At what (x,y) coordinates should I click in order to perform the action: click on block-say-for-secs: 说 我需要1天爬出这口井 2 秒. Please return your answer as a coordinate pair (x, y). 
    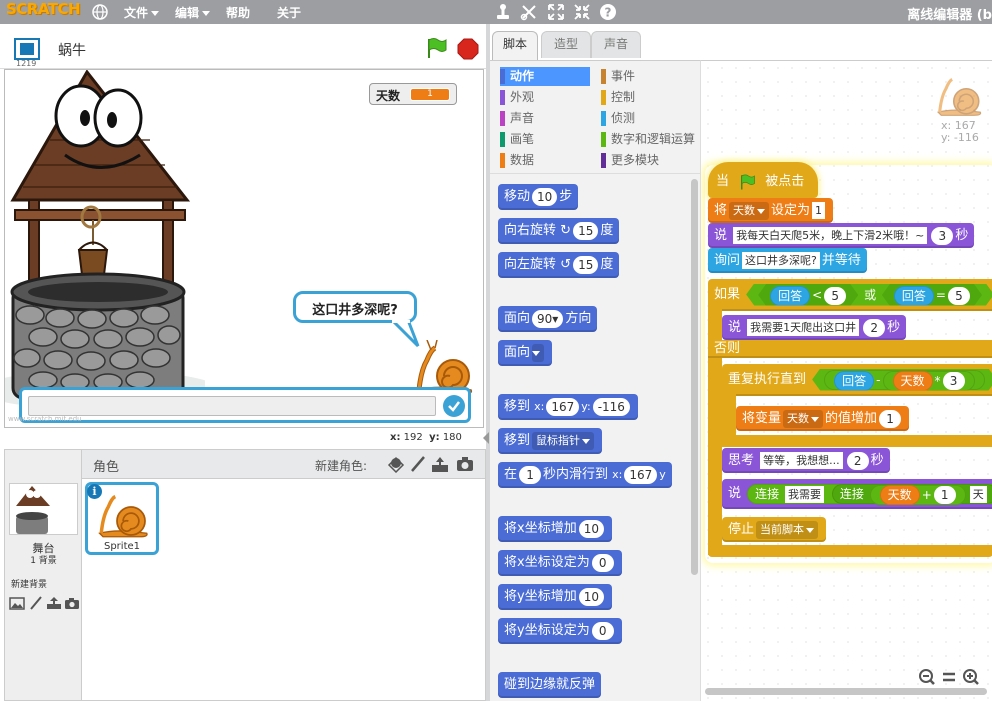
    Looking at the image, I should click on (814, 327).